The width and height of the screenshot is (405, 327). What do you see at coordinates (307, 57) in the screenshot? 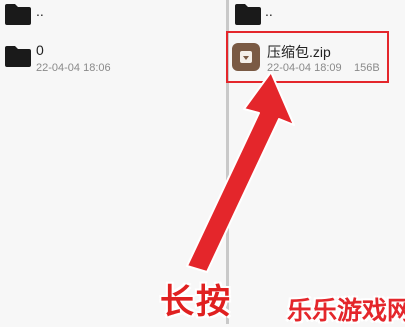
I see `highlight-box` at bounding box center [307, 57].